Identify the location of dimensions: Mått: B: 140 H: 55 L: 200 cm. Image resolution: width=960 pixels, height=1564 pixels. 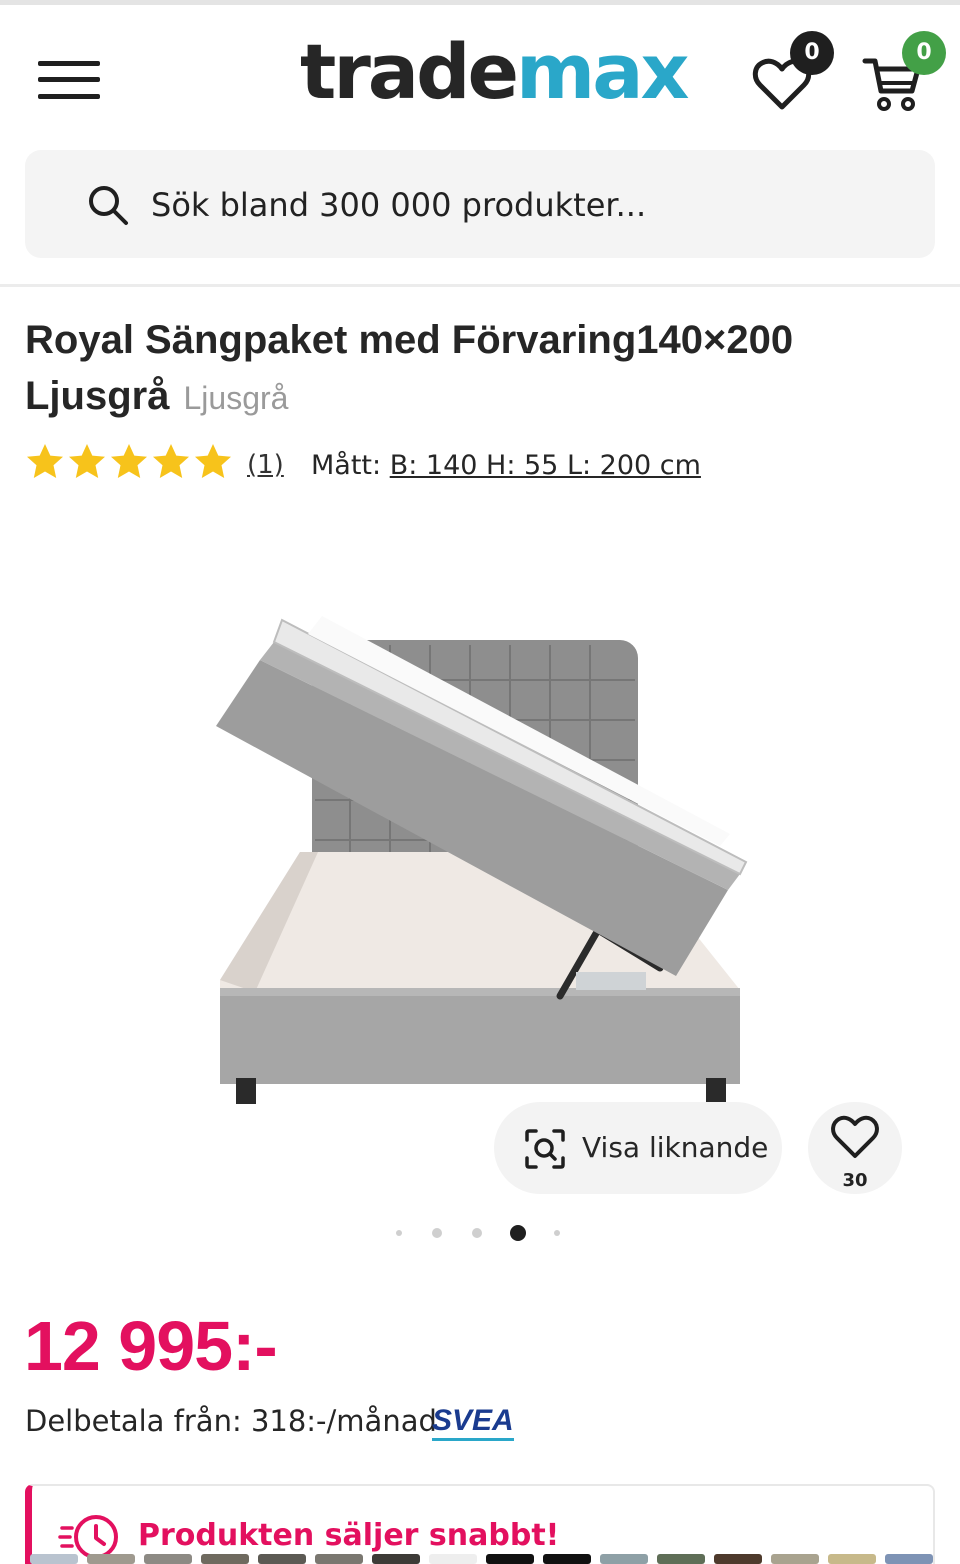
(506, 465).